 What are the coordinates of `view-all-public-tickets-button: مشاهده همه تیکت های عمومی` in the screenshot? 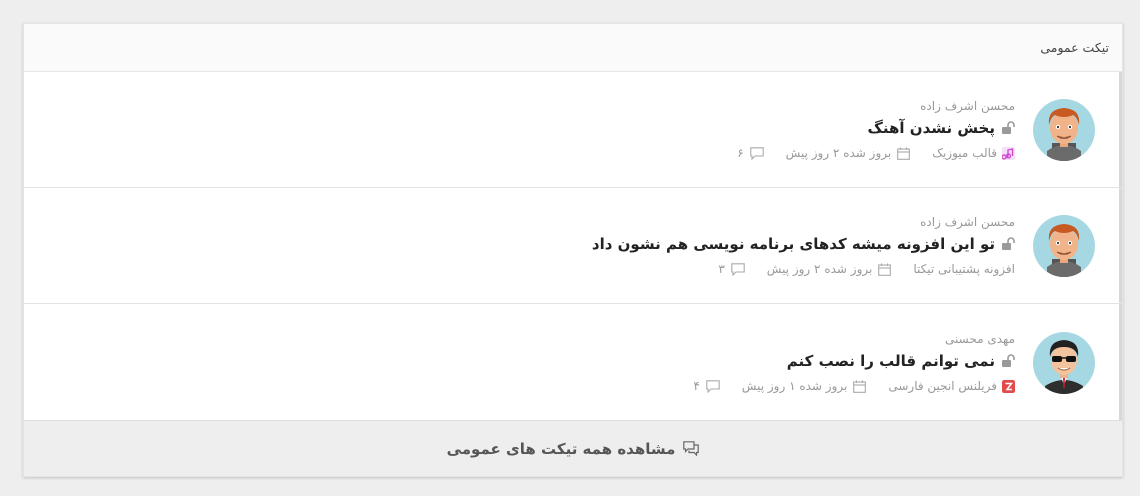 It's located at (573, 448).